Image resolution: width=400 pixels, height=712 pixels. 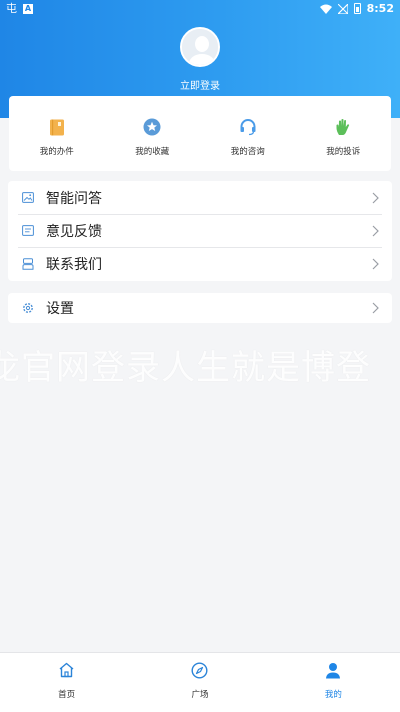 I want to click on settings-card: 设置, so click(x=200, y=308).